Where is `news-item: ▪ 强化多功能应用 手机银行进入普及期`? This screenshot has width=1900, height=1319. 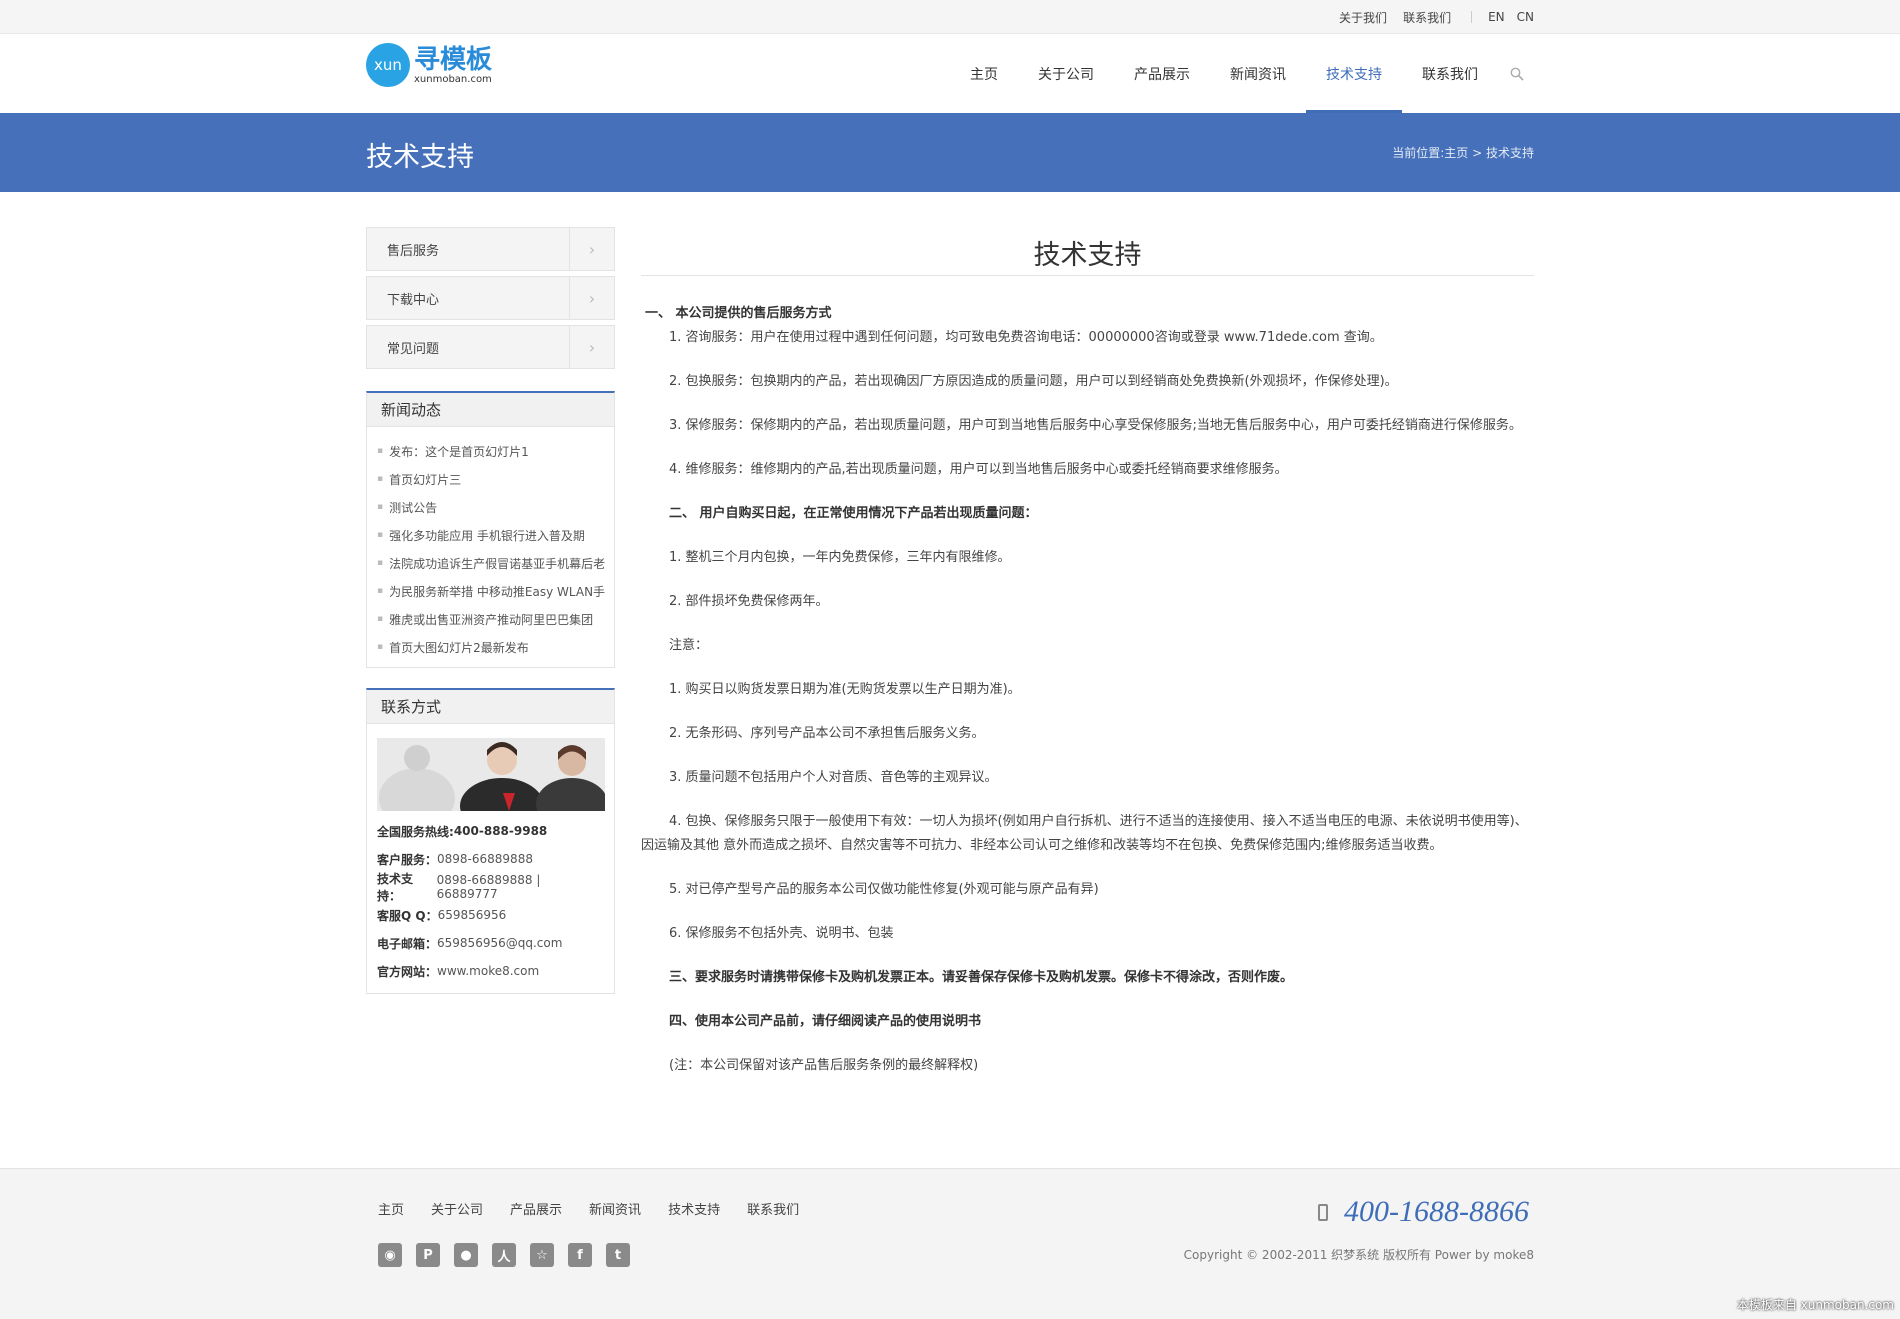 news-item: ▪ 强化多功能应用 手机银行进入普及期 is located at coordinates (495, 535).